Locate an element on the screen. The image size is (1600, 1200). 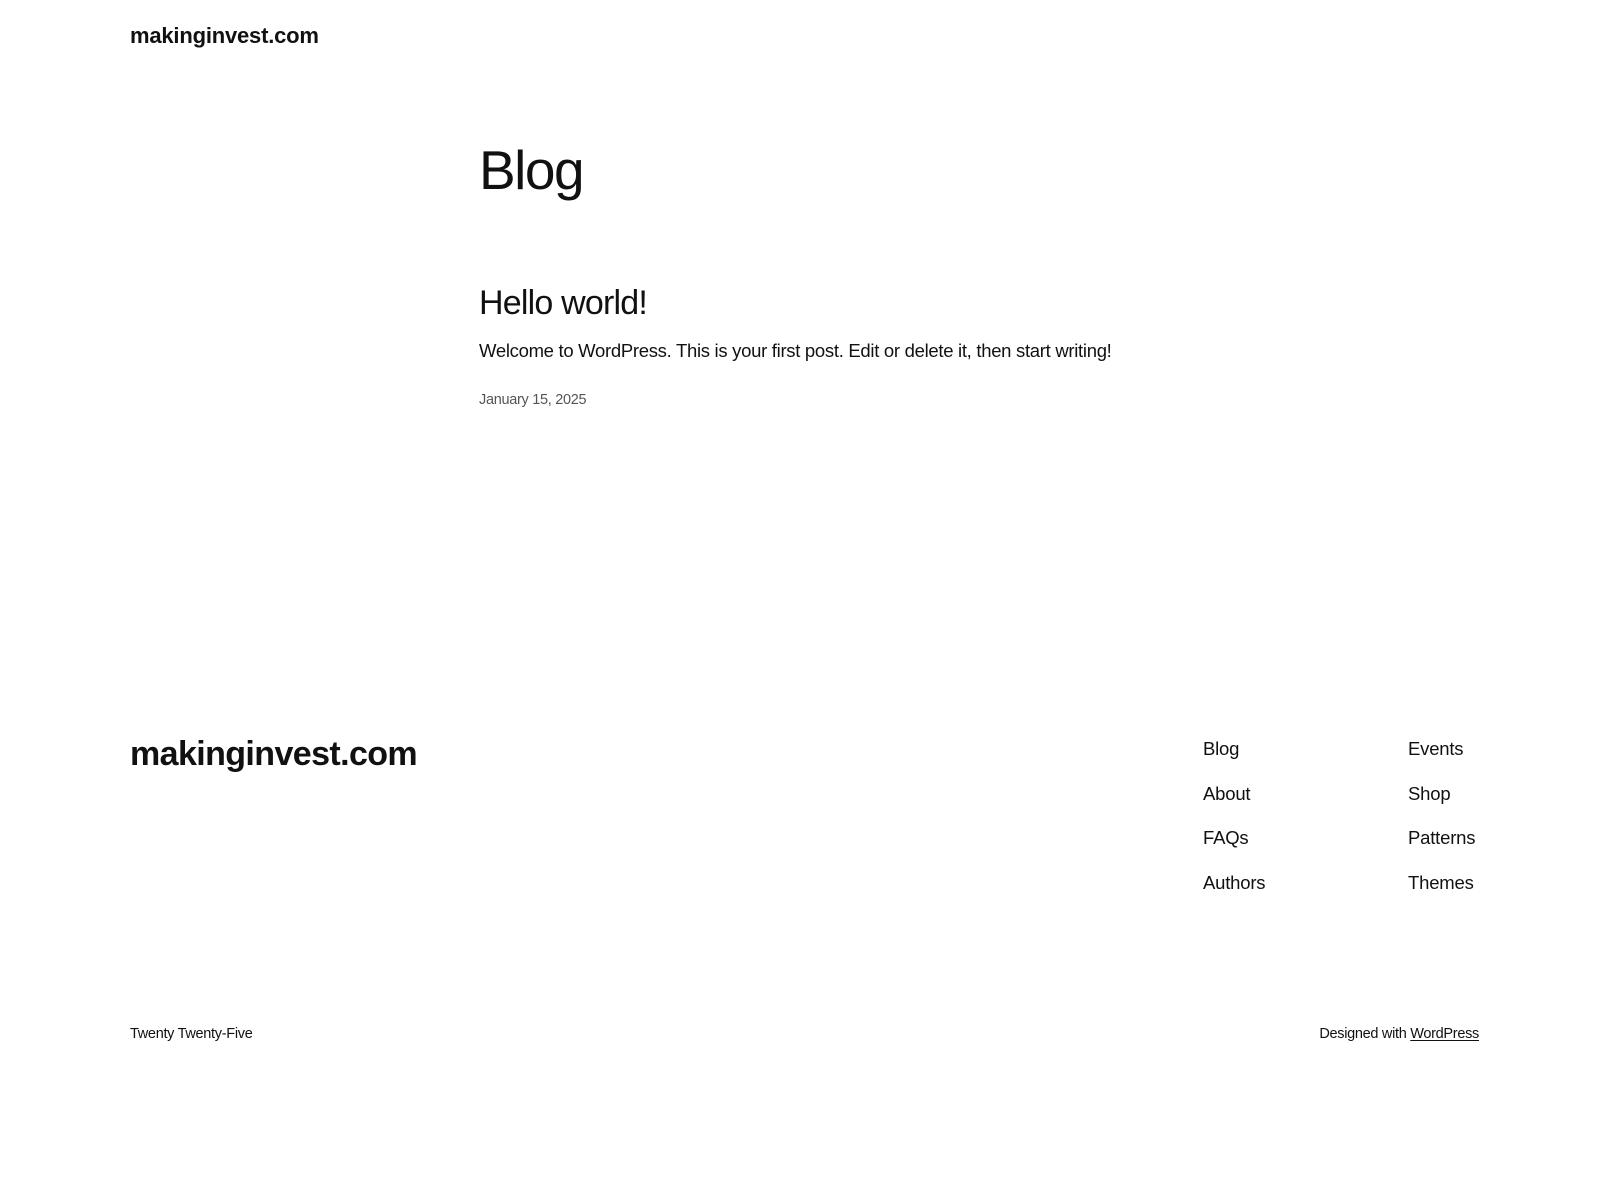
footer-credit: Designed with WordPress is located at coordinates (1399, 1034).